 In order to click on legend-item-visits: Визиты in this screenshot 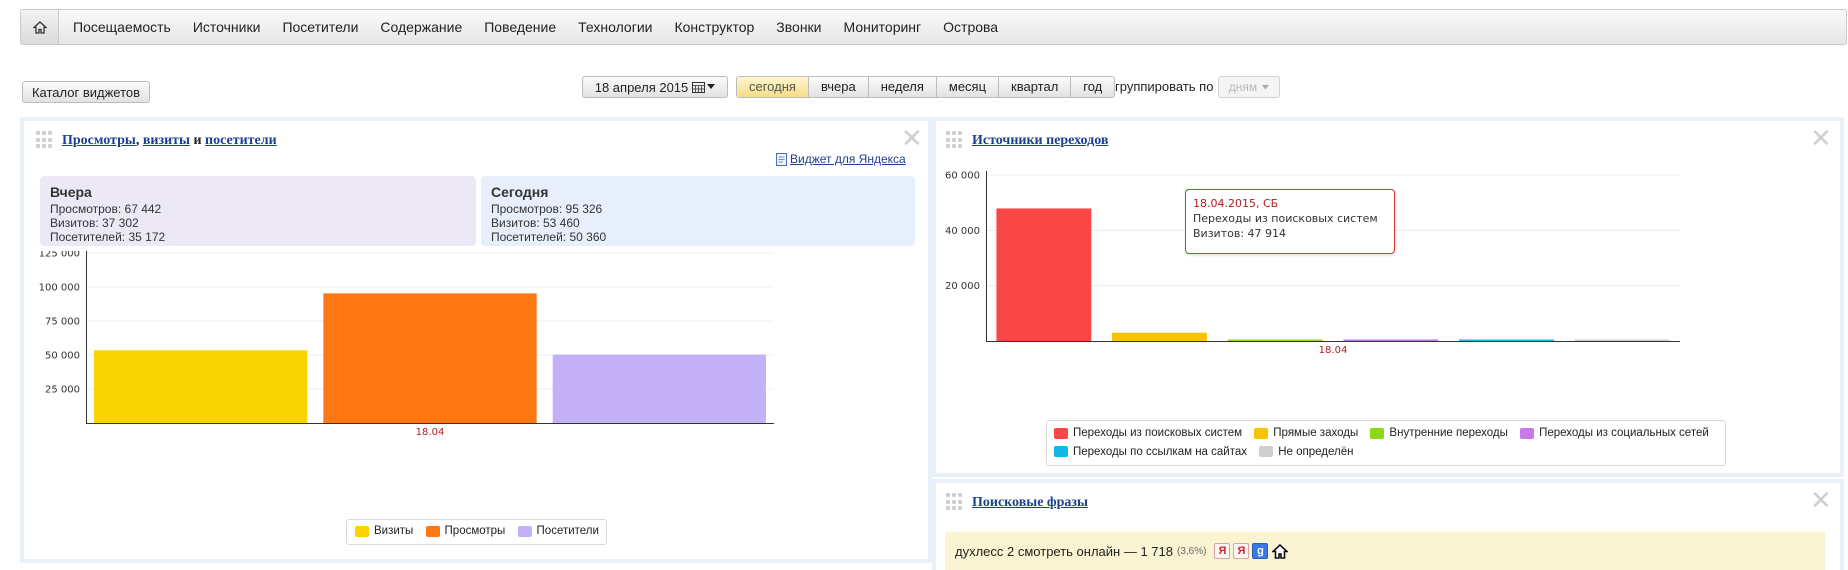, I will do `click(384, 531)`.